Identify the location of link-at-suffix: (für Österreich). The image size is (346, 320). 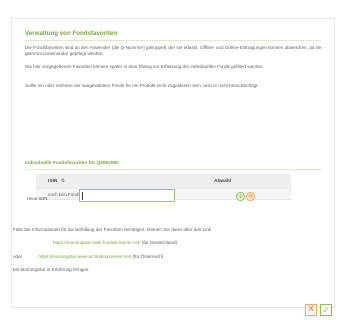
(148, 256).